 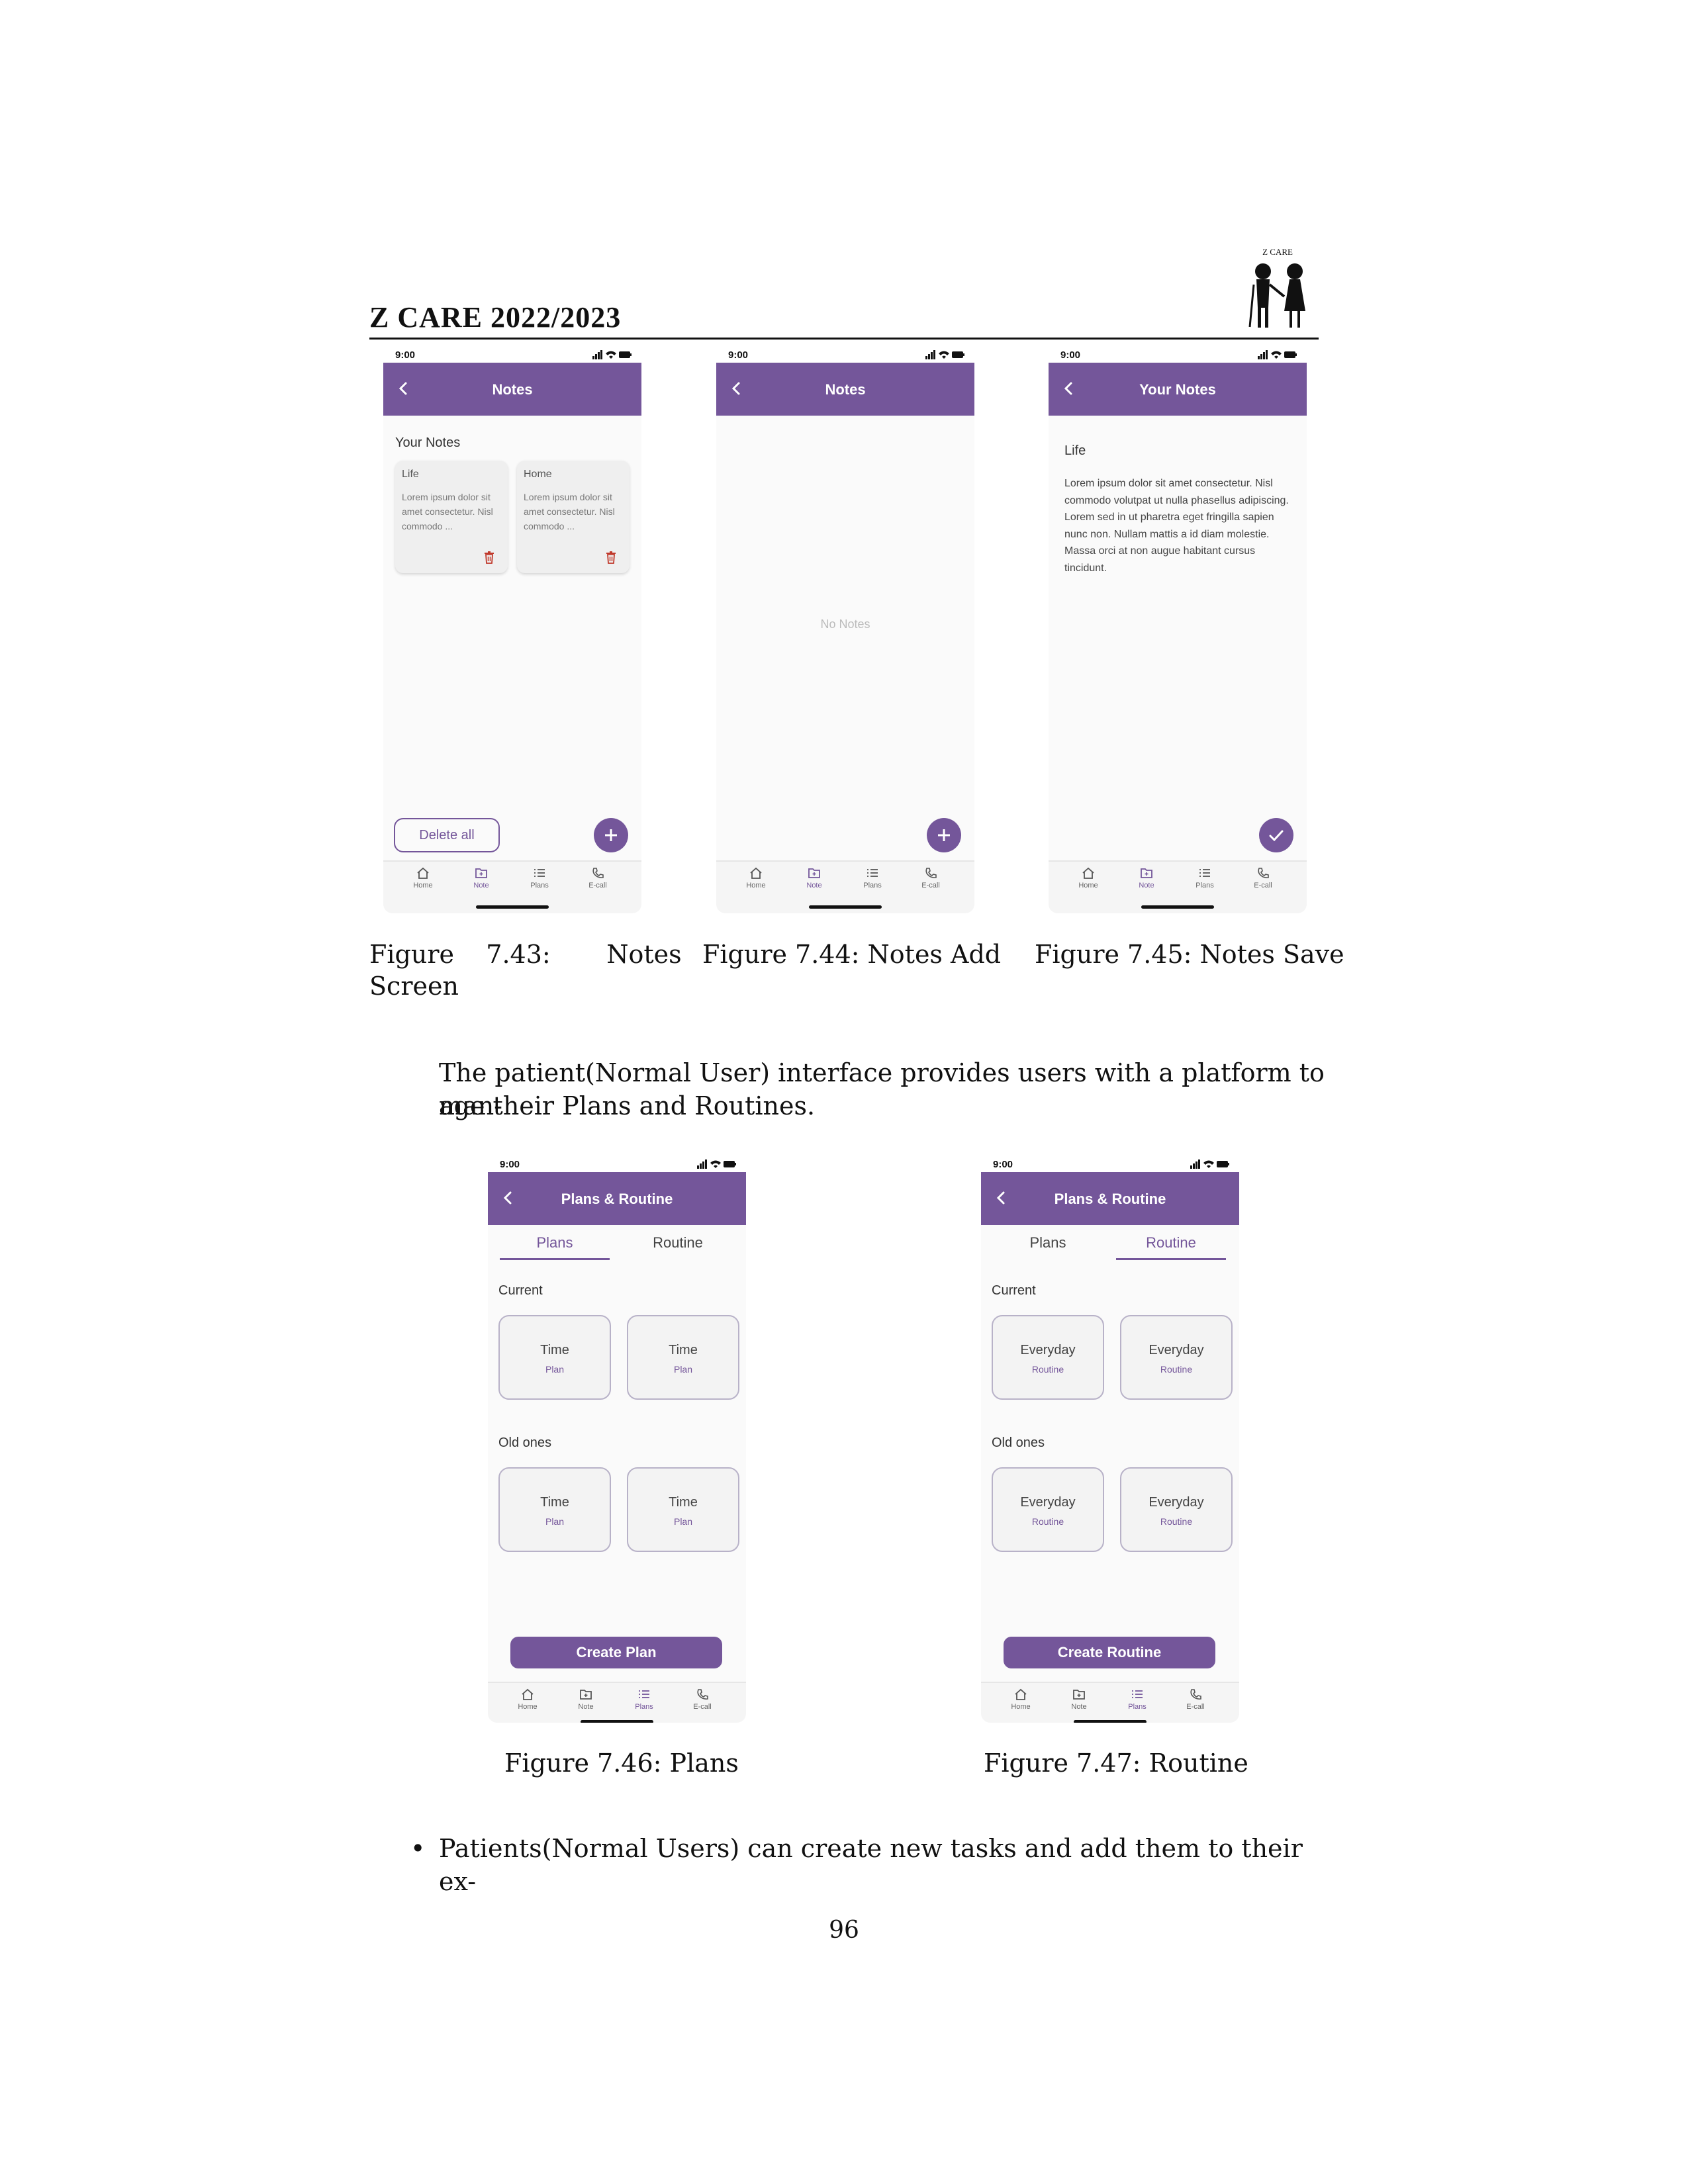 I want to click on paragraph-line-2: age their Plans and Routines., so click(x=627, y=1105).